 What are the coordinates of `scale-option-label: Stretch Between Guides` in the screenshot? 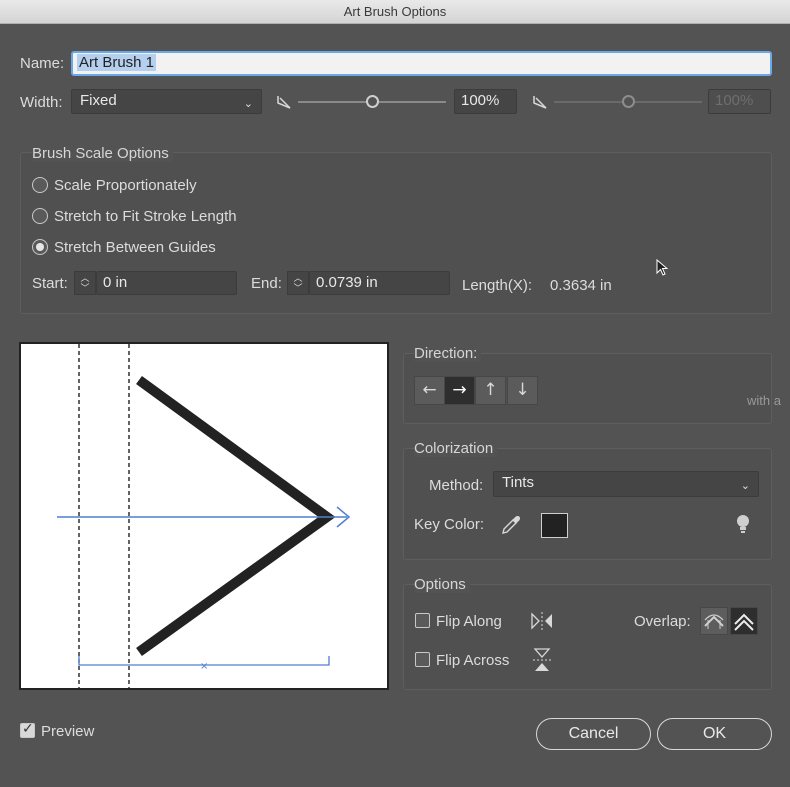 It's located at (135, 247).